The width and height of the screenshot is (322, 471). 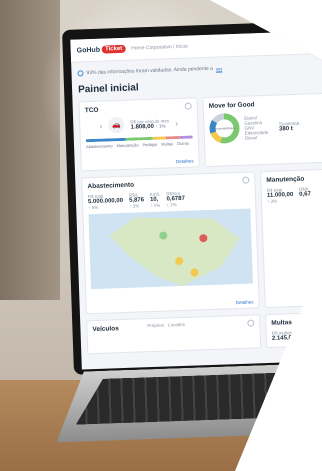 What do you see at coordinates (245, 302) in the screenshot?
I see `abastecimento-details-link: Detalhes` at bounding box center [245, 302].